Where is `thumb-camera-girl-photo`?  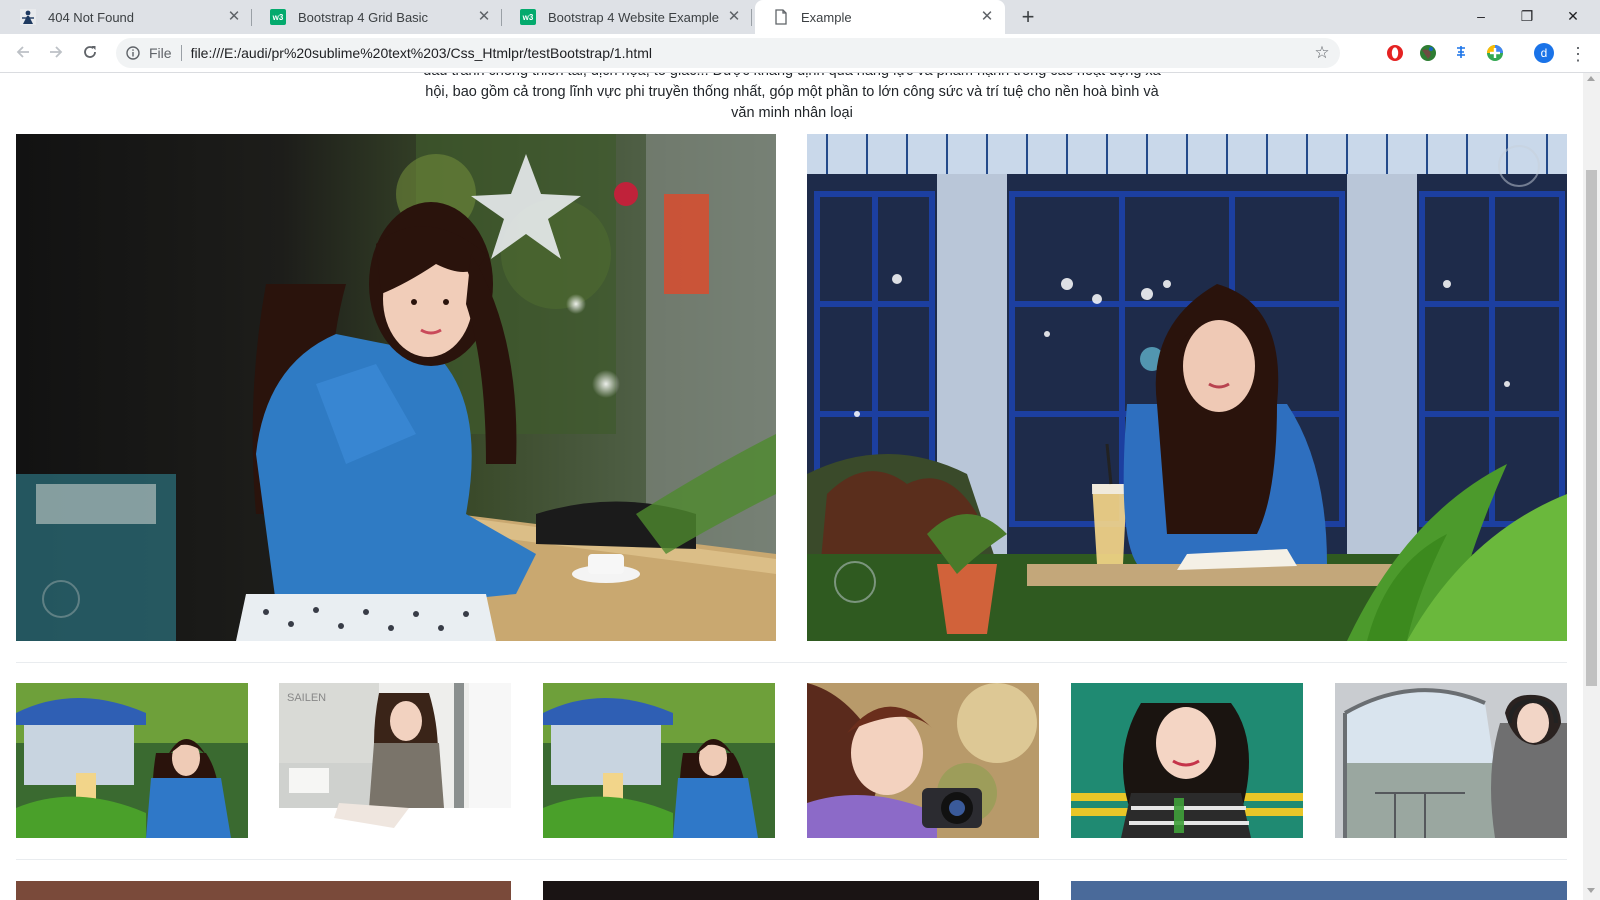 thumb-camera-girl-photo is located at coordinates (923, 760).